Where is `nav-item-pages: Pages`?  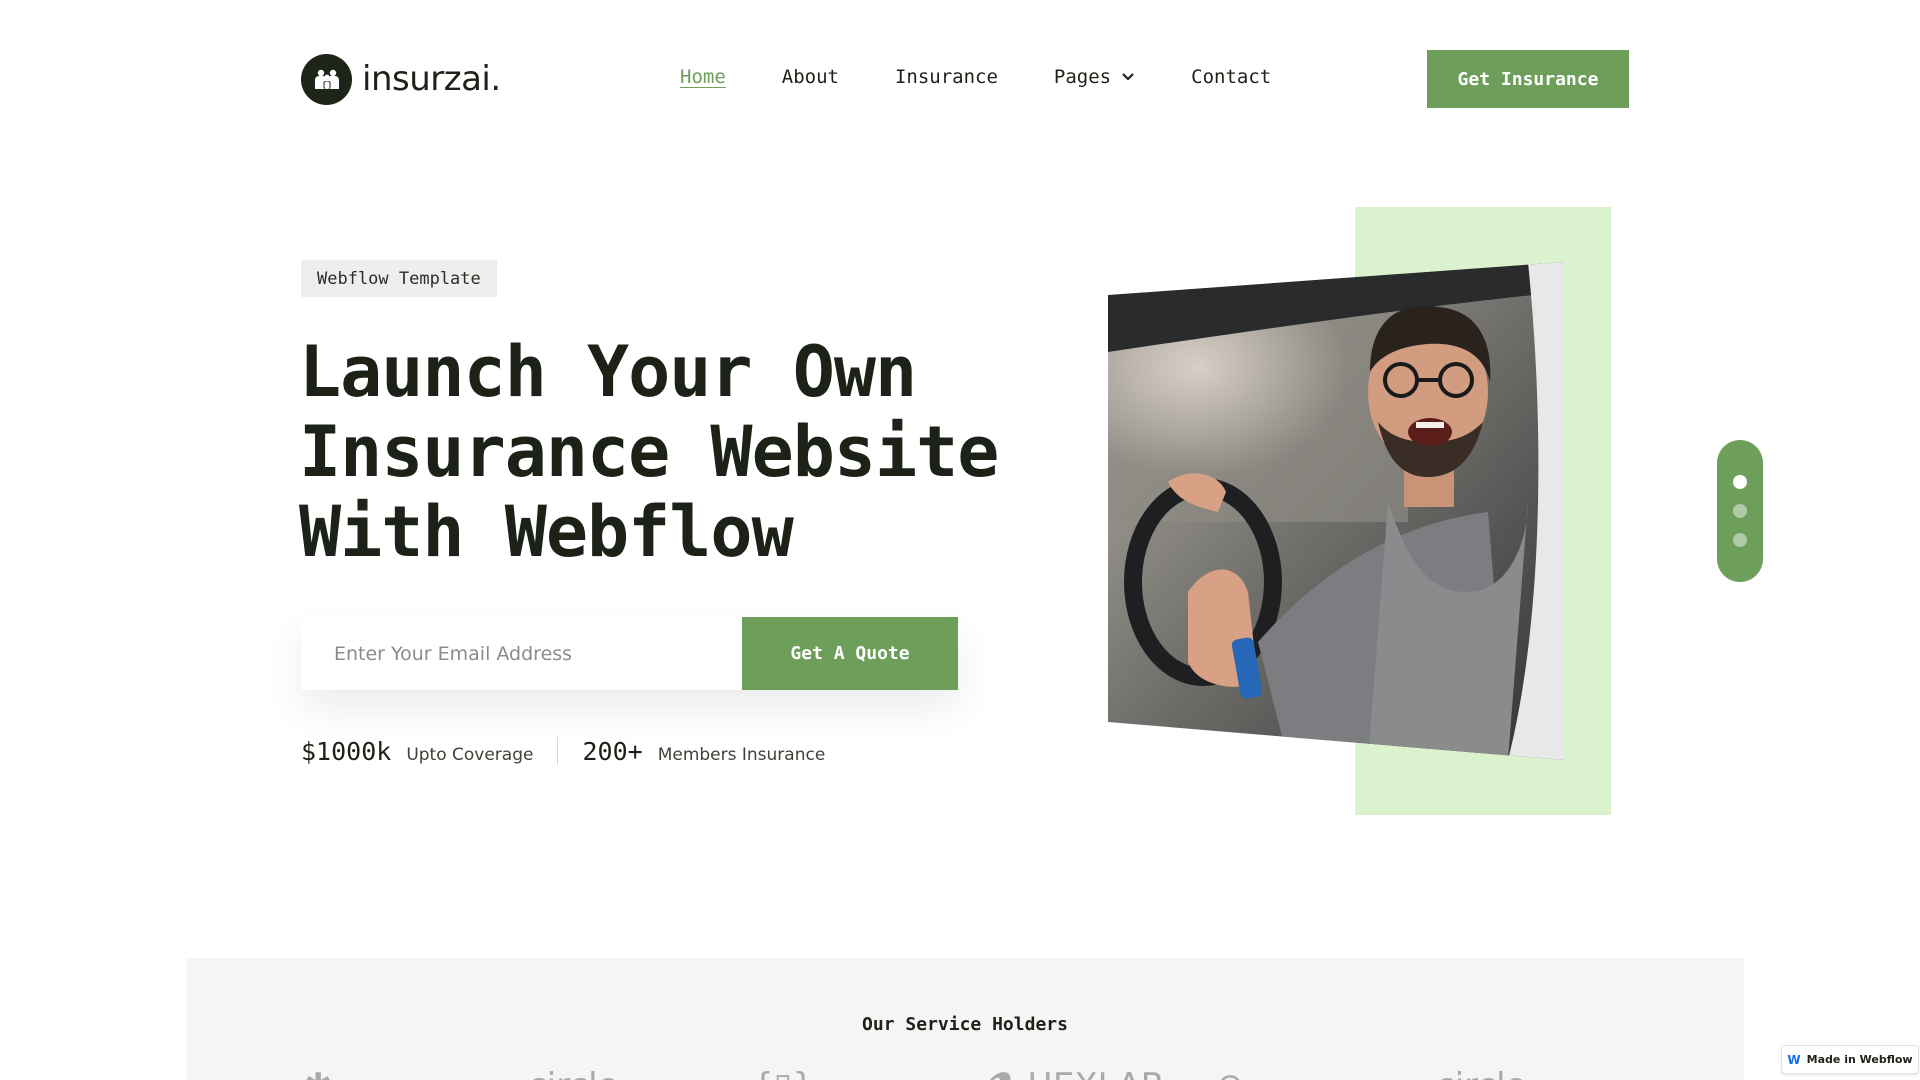
nav-item-pages: Pages is located at coordinates (1094, 77).